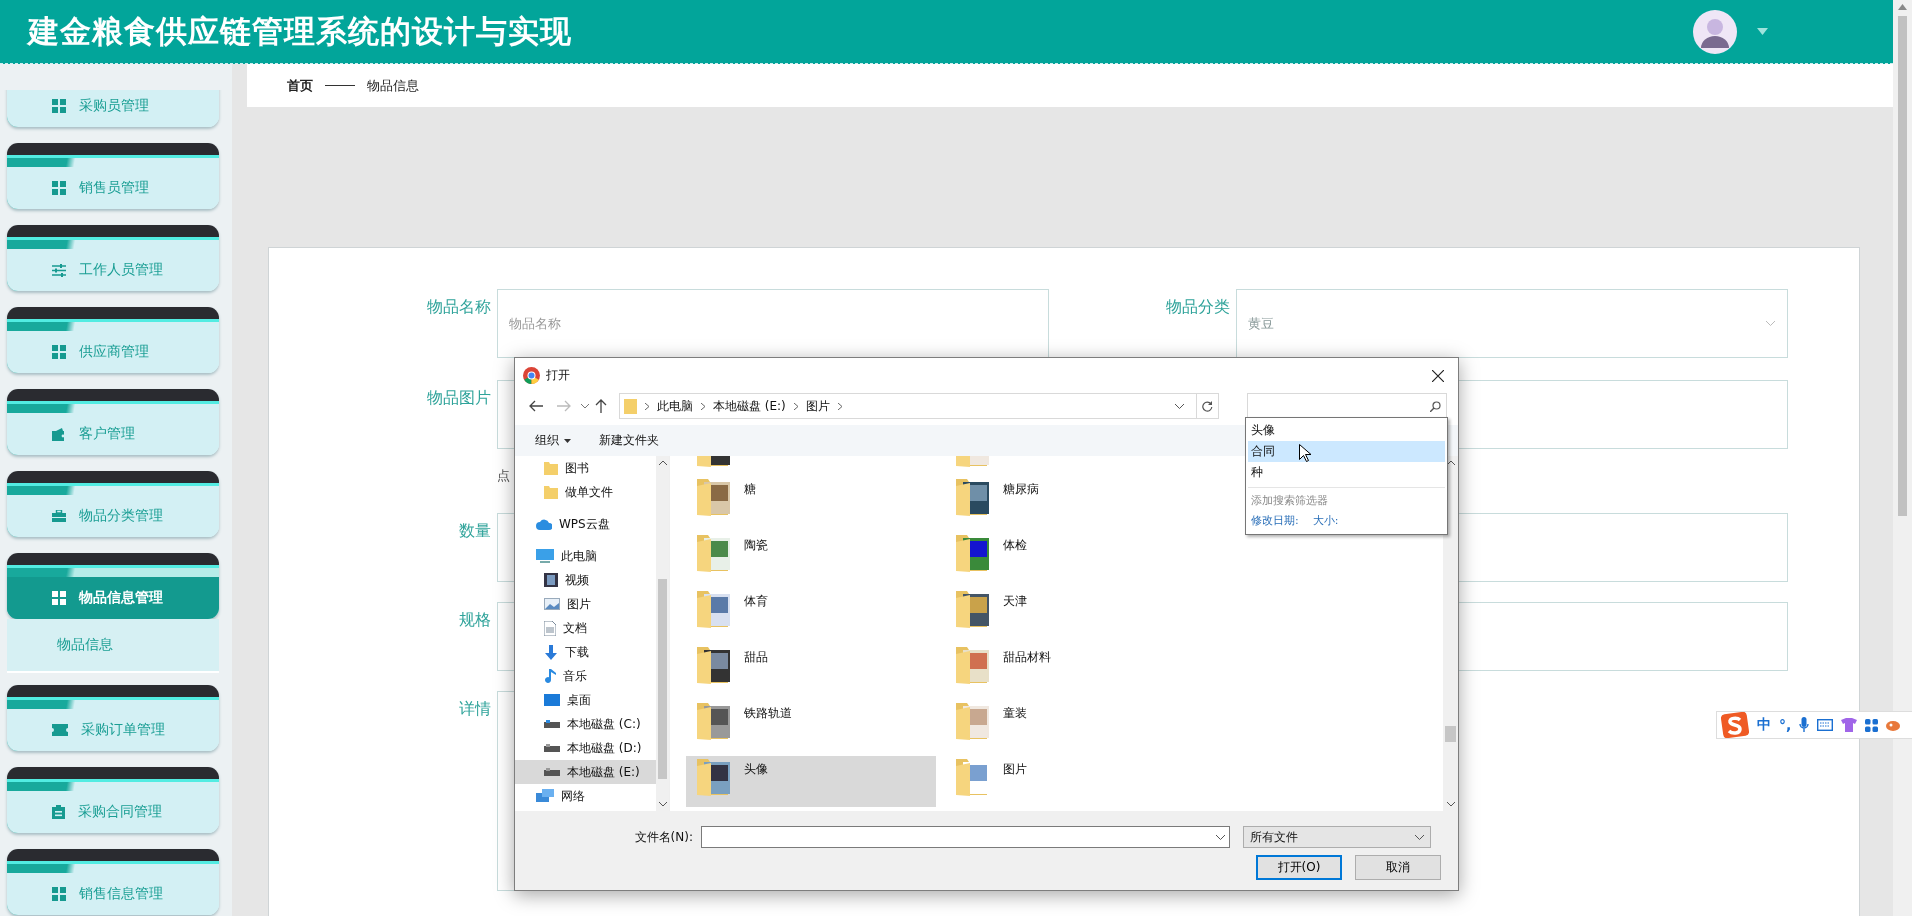  What do you see at coordinates (1070, 781) in the screenshot?
I see `folder-item: 图片` at bounding box center [1070, 781].